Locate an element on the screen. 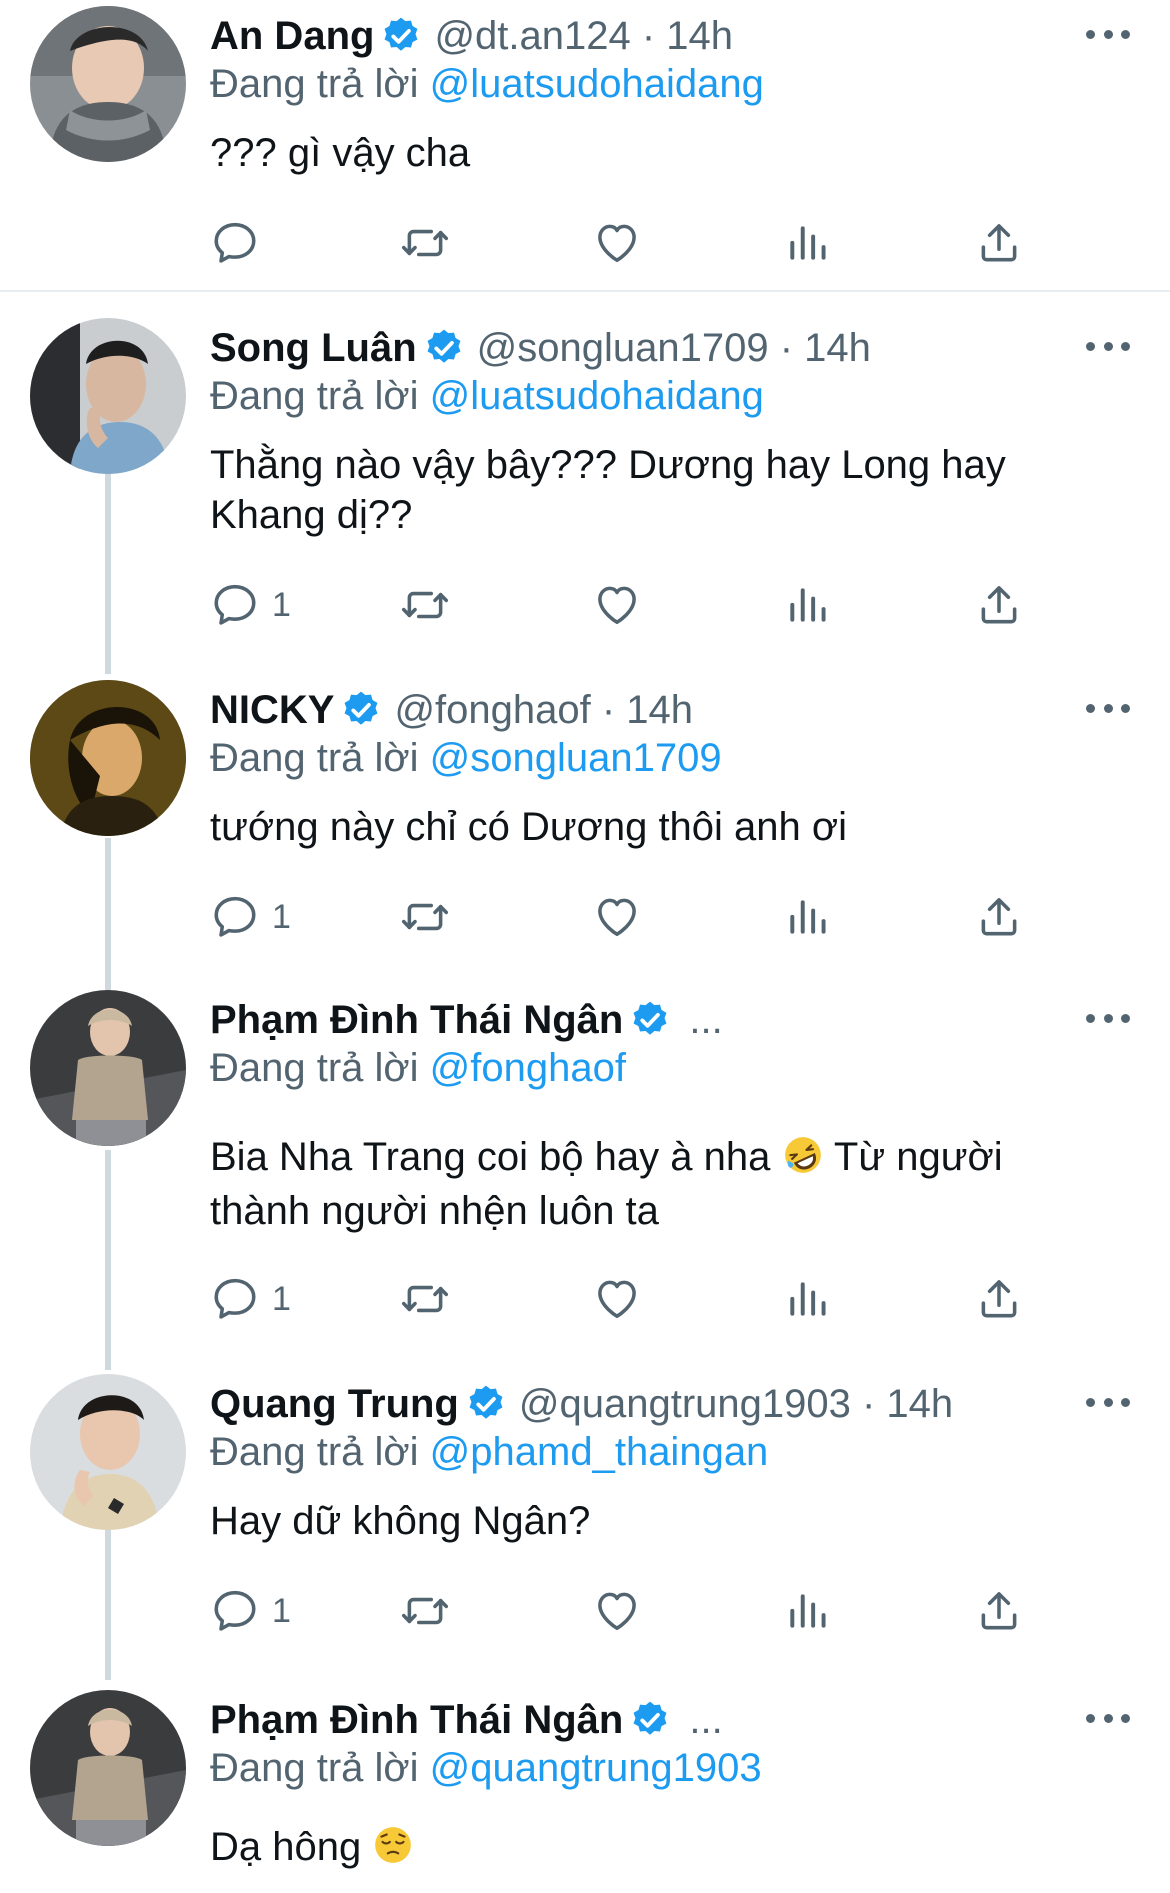  tweet-actions: 1 is located at coordinates (620, 917).